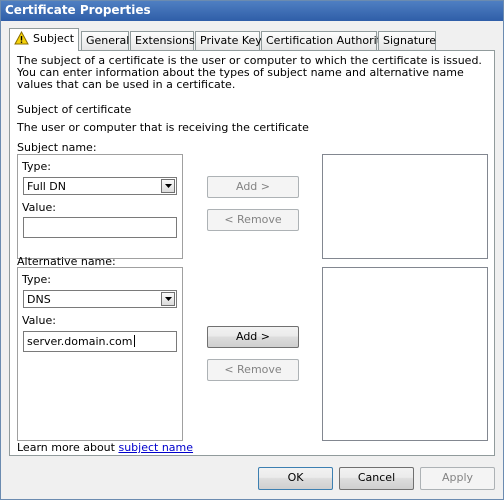 The width and height of the screenshot is (504, 500). Describe the element at coordinates (252, 11) in the screenshot. I see `title-bar: Certificate Properties` at that location.